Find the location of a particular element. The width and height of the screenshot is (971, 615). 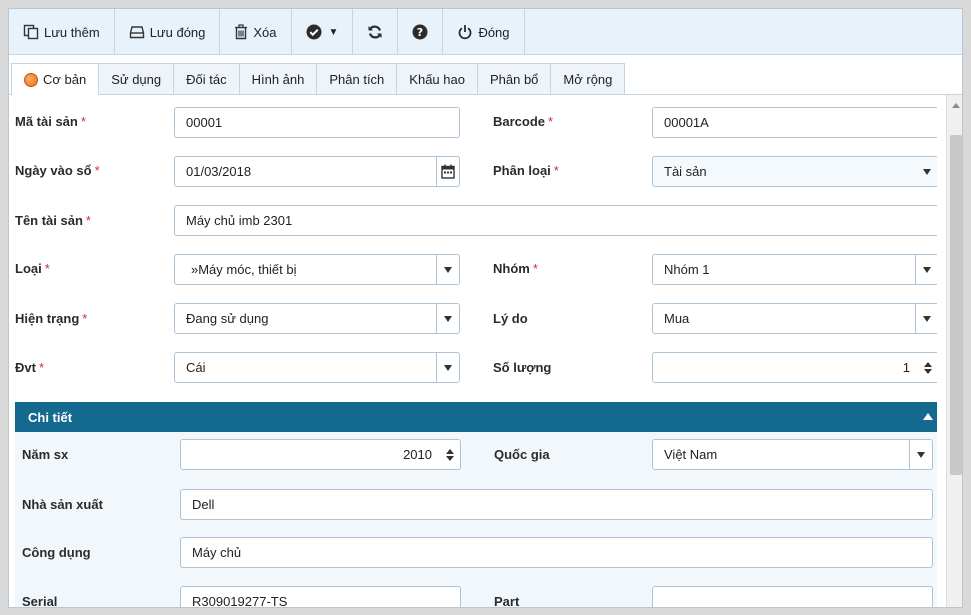

save-close-label: Lưu đóng is located at coordinates (177, 32).